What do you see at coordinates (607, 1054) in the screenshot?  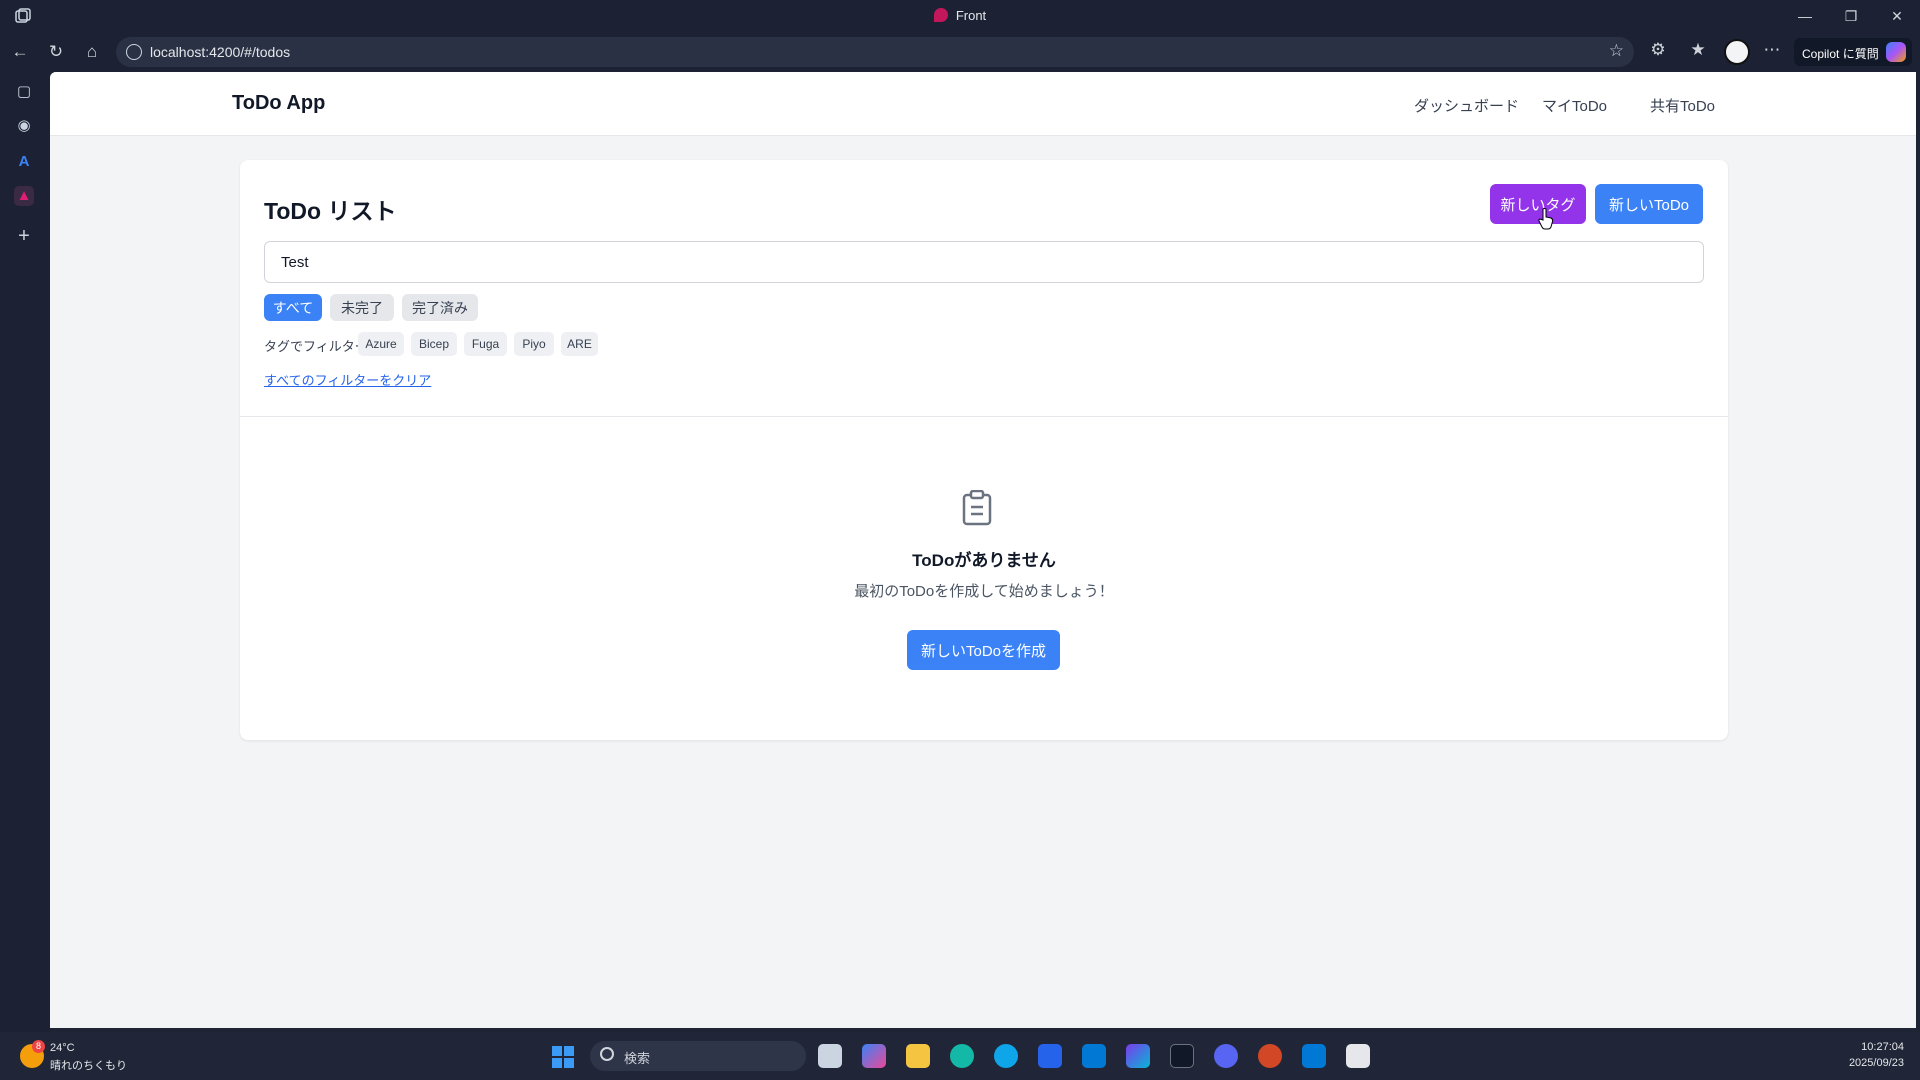 I see `search-icon` at bounding box center [607, 1054].